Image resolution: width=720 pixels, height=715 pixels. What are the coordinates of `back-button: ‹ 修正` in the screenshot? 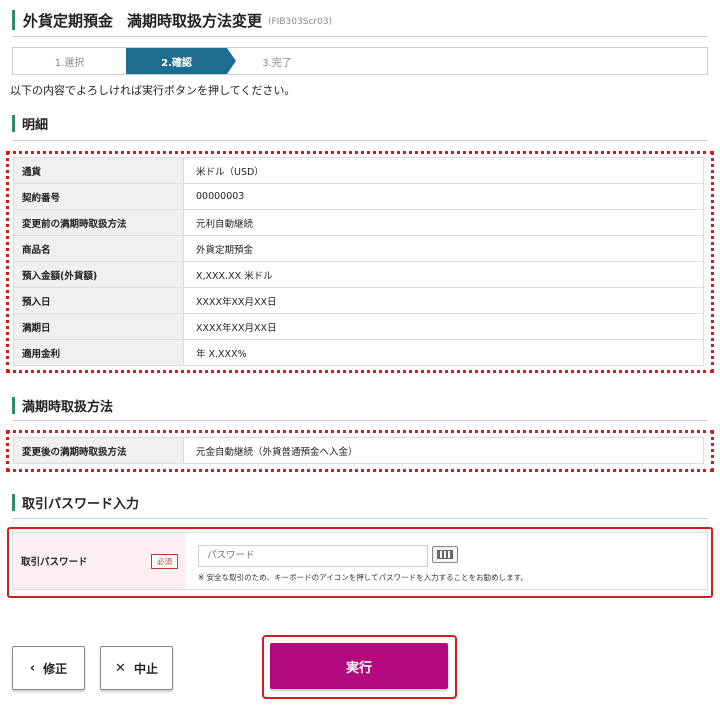 It's located at (48, 668).